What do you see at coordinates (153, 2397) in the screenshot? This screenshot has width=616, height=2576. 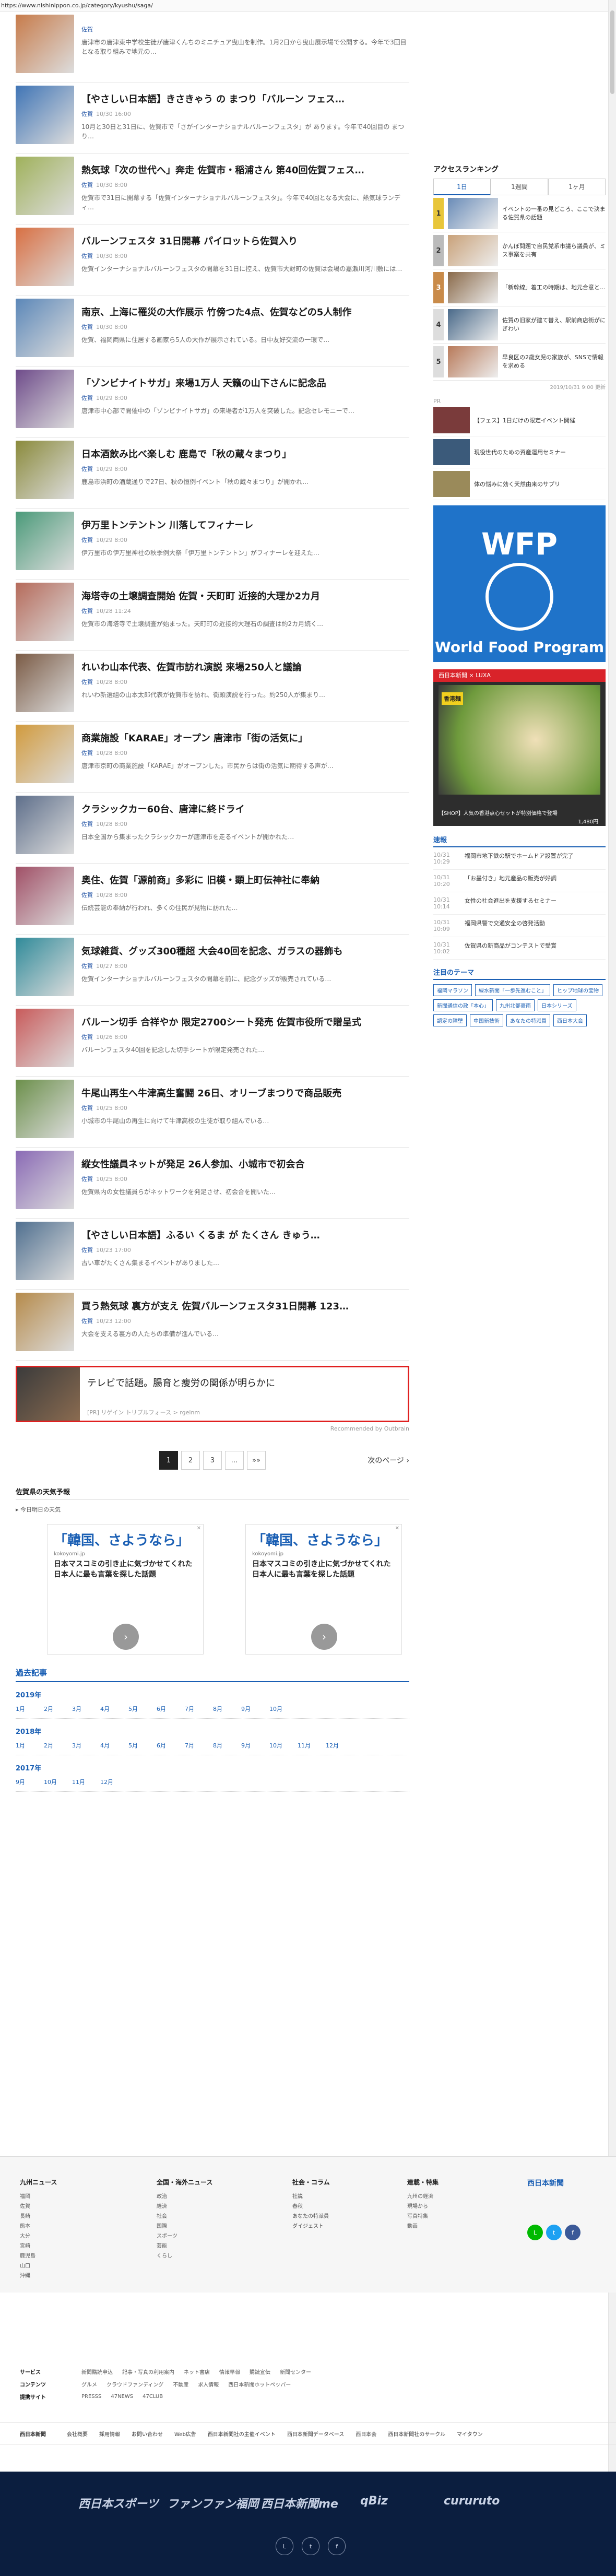 I see `footer-row-link: 47CLUB` at bounding box center [153, 2397].